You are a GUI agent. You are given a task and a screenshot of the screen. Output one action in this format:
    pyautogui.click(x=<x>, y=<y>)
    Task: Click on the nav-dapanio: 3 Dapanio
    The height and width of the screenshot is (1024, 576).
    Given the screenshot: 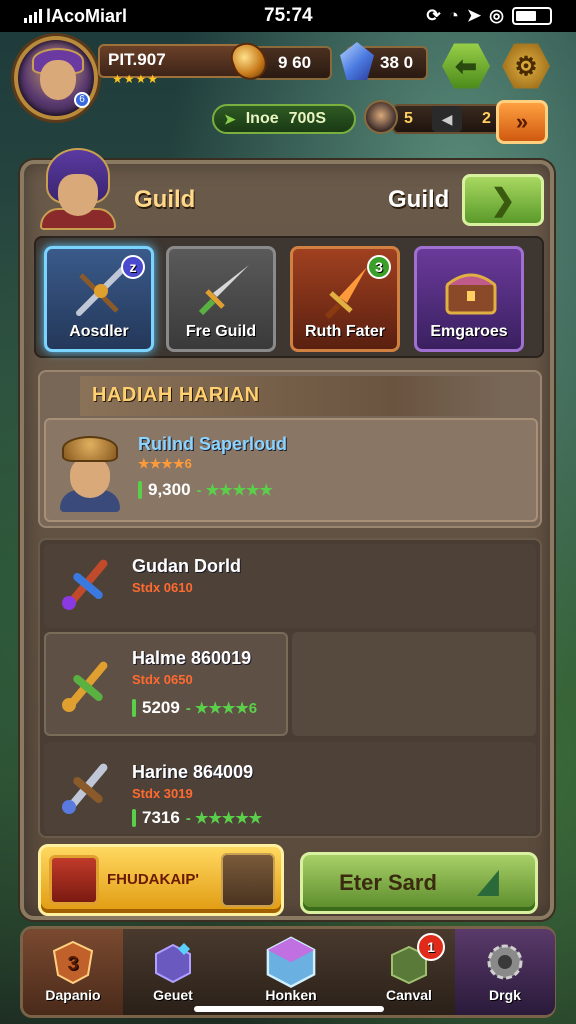 What is the action you would take?
    pyautogui.click(x=73, y=972)
    